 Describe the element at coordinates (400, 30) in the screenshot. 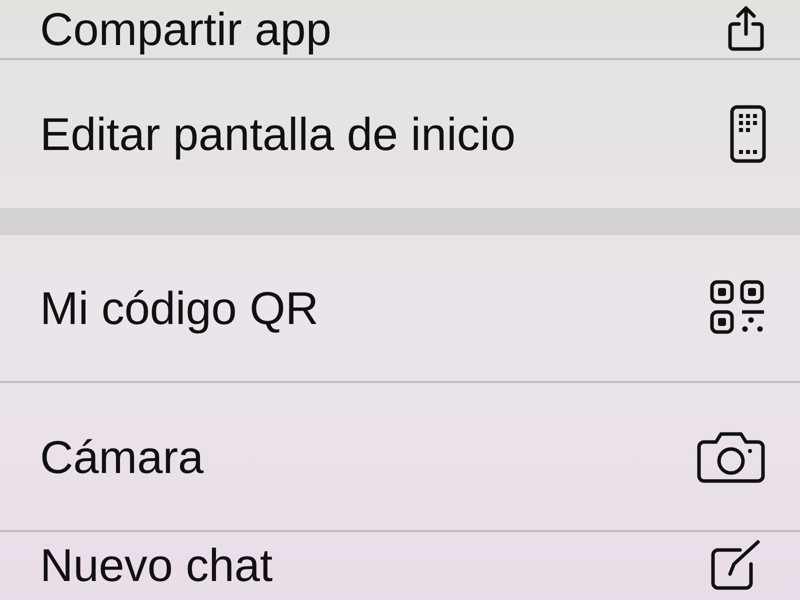

I see `menu-item: Compartir app` at that location.